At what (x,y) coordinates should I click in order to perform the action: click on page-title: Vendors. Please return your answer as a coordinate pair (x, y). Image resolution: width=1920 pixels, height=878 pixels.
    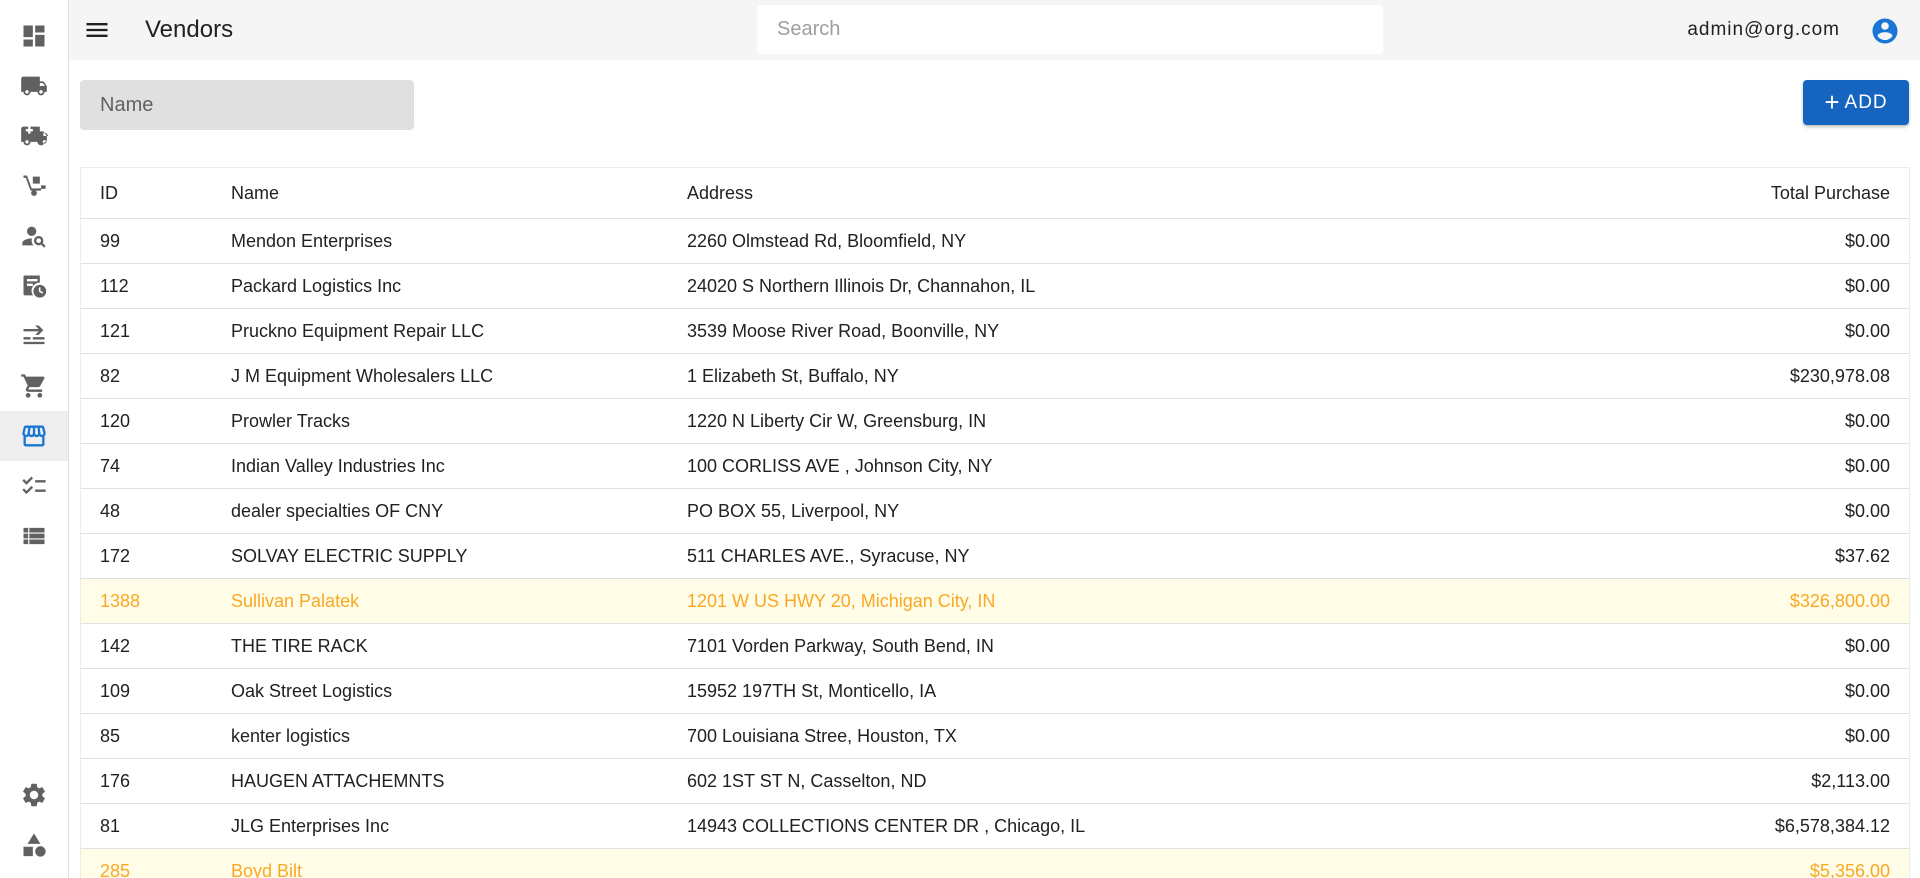
    Looking at the image, I should click on (189, 29).